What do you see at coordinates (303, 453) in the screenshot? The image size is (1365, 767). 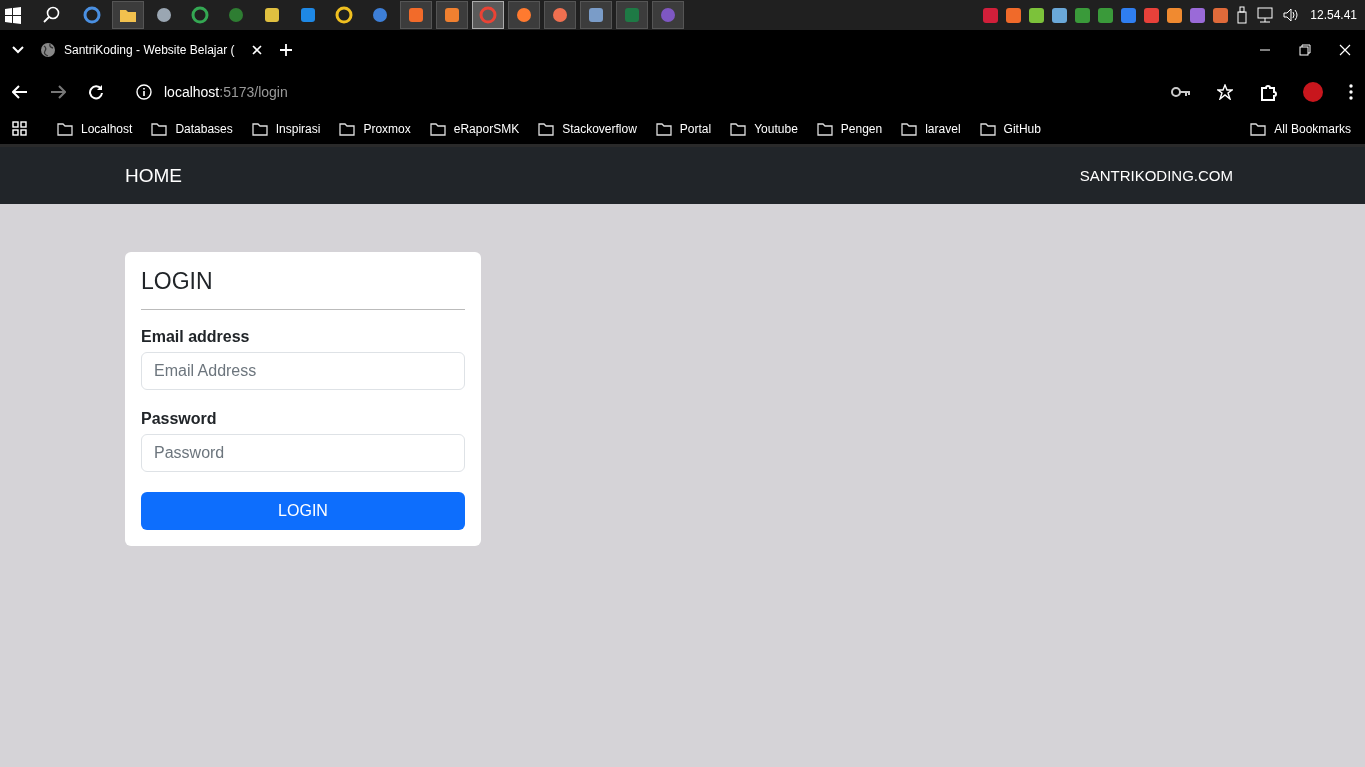 I see `password-field: Password` at bounding box center [303, 453].